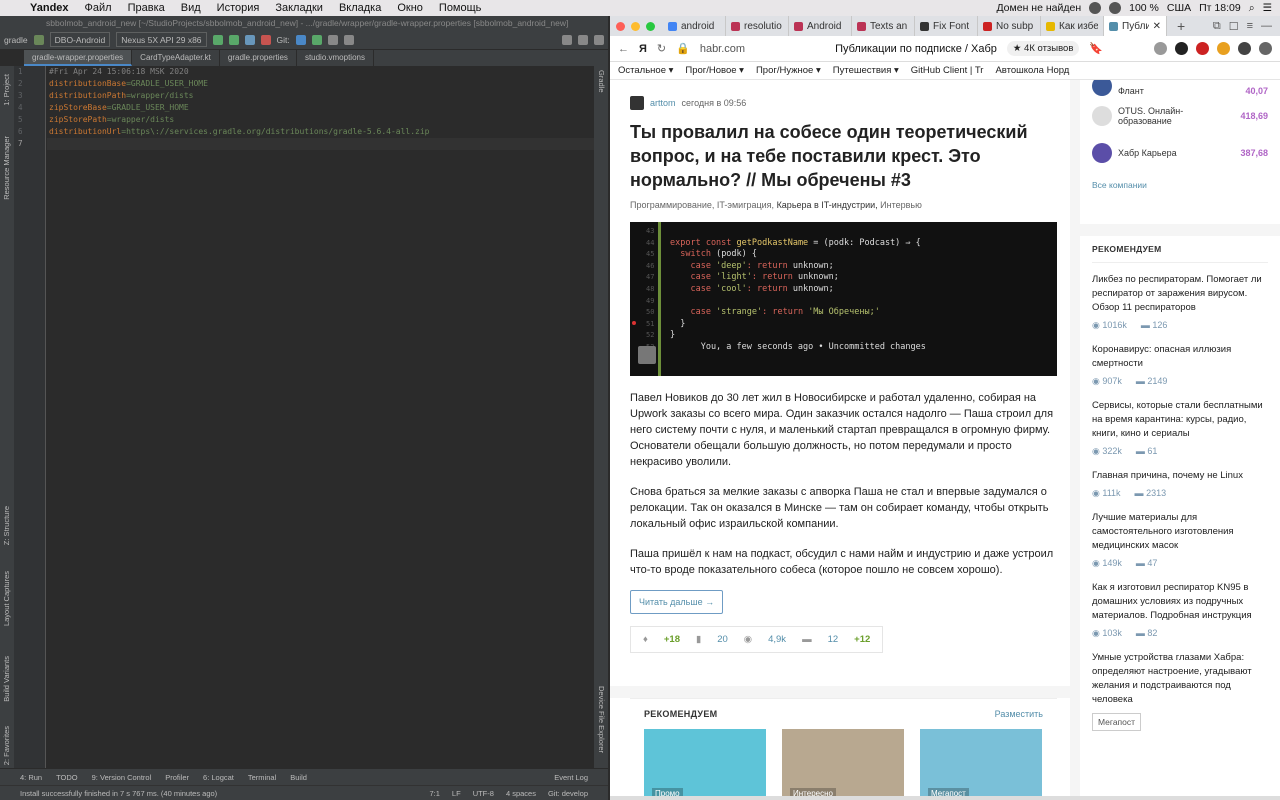  What do you see at coordinates (672, 205) in the screenshot?
I see `hub-link: Программирование,` at bounding box center [672, 205].